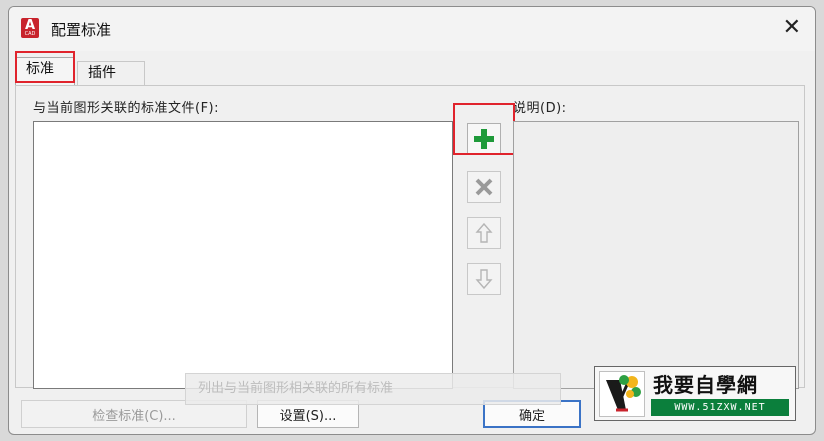 This screenshot has height=441, width=824. Describe the element at coordinates (373, 389) in the screenshot. I see `file-list-tooltip: 列出与当前图形相关联的所有标准` at that location.